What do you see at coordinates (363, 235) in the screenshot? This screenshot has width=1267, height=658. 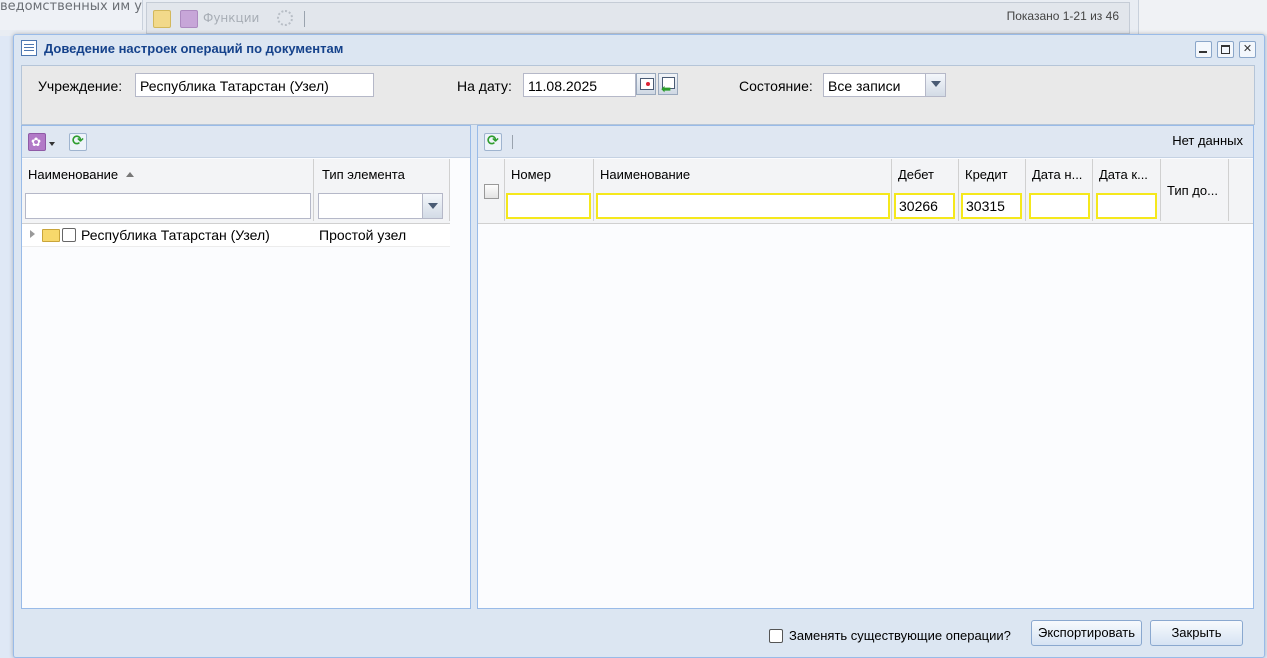 I see `tree-row-type: Простой узел` at bounding box center [363, 235].